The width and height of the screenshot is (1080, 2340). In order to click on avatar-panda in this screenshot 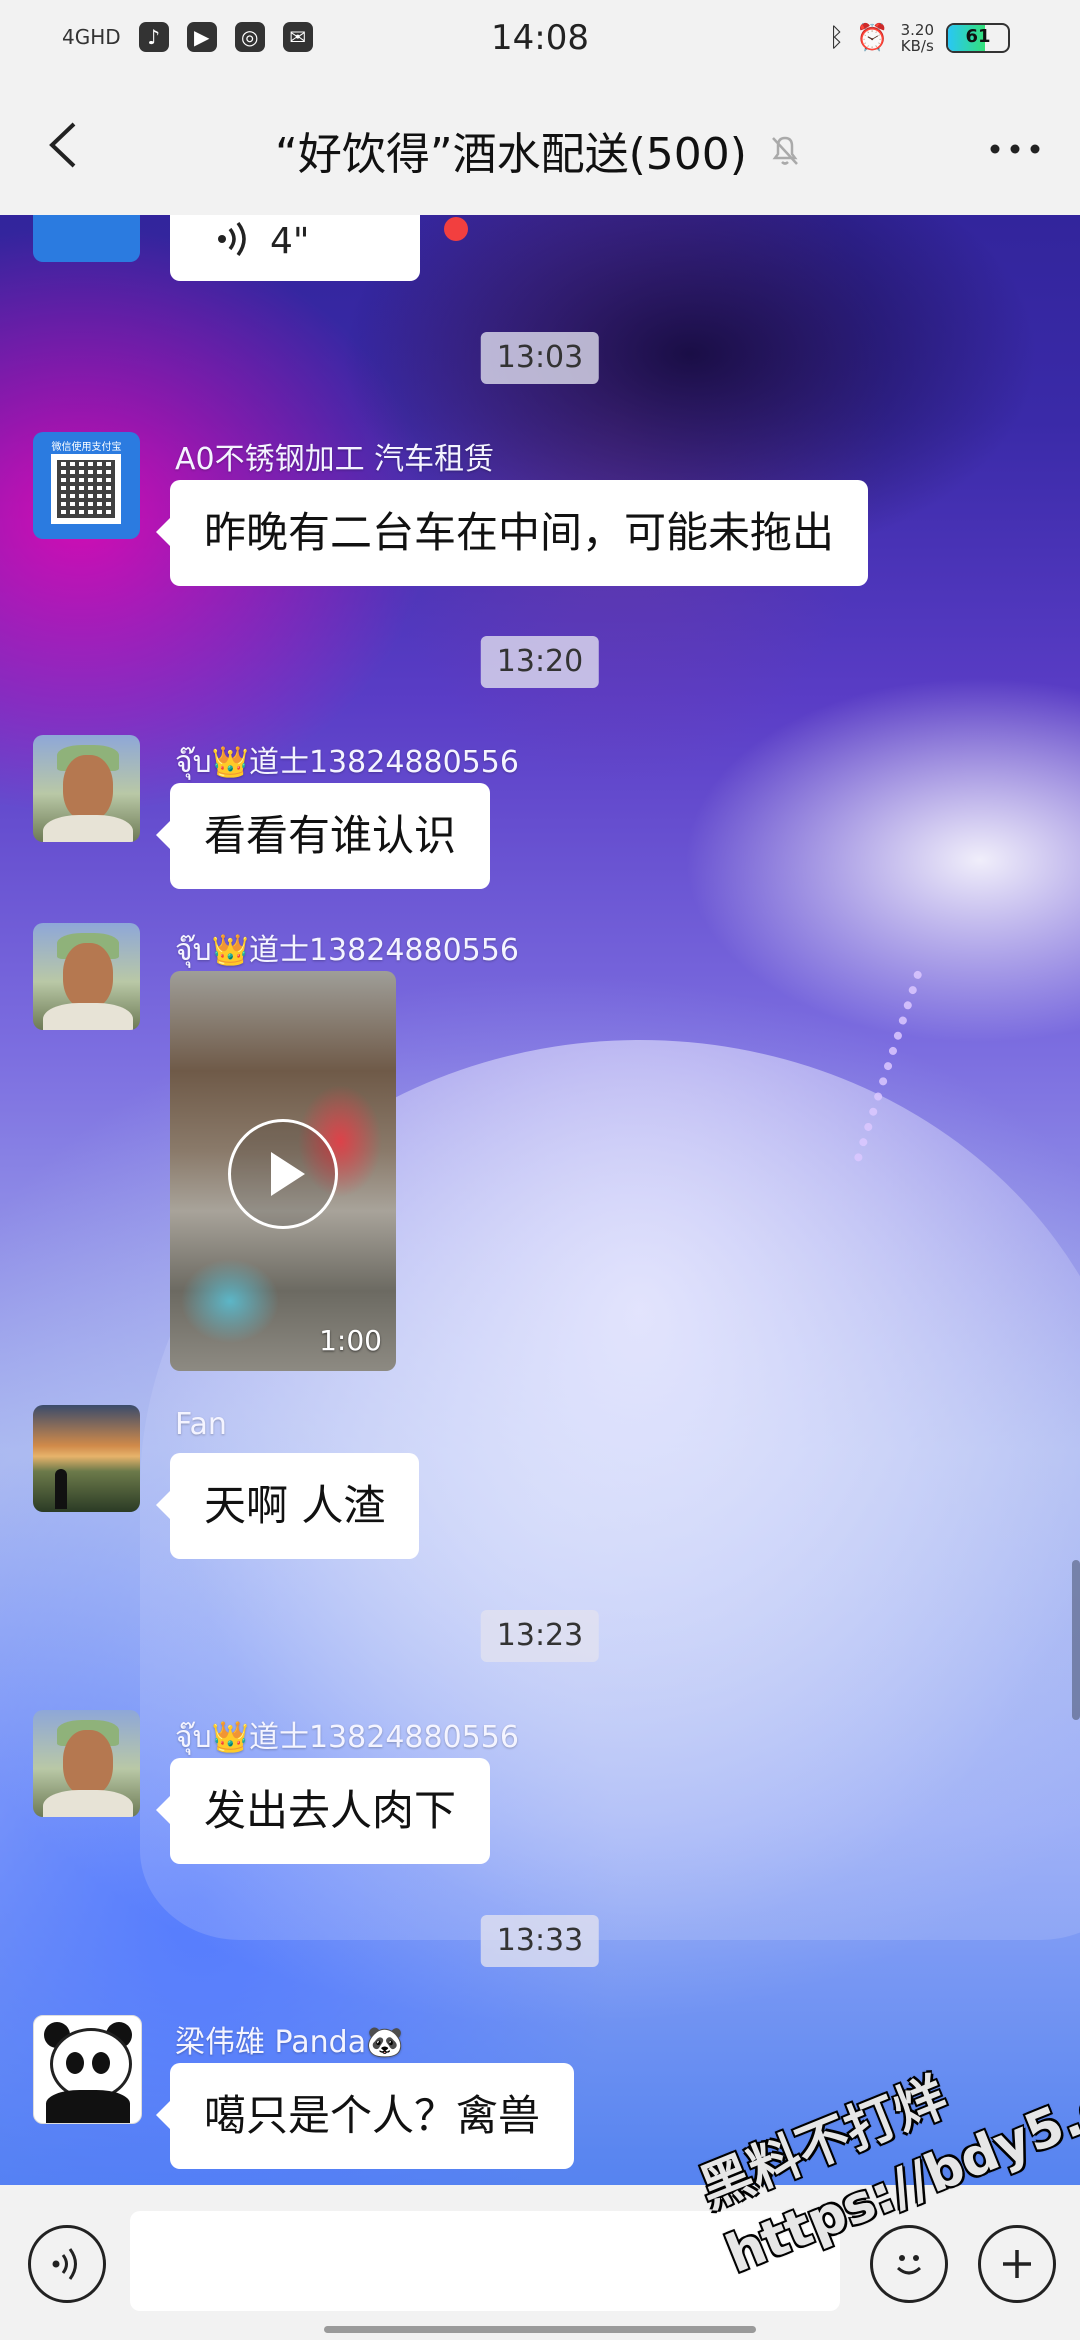, I will do `click(87, 2069)`.